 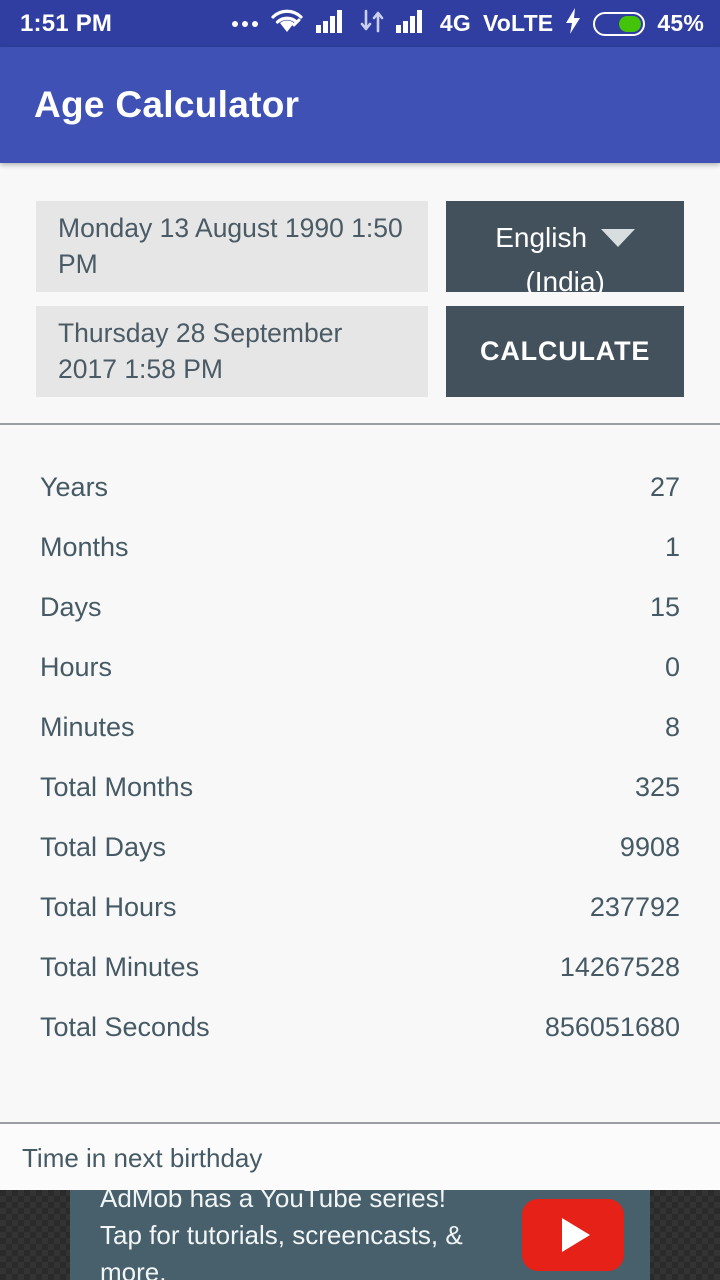 What do you see at coordinates (573, 23) in the screenshot?
I see `charging-bolt-icon` at bounding box center [573, 23].